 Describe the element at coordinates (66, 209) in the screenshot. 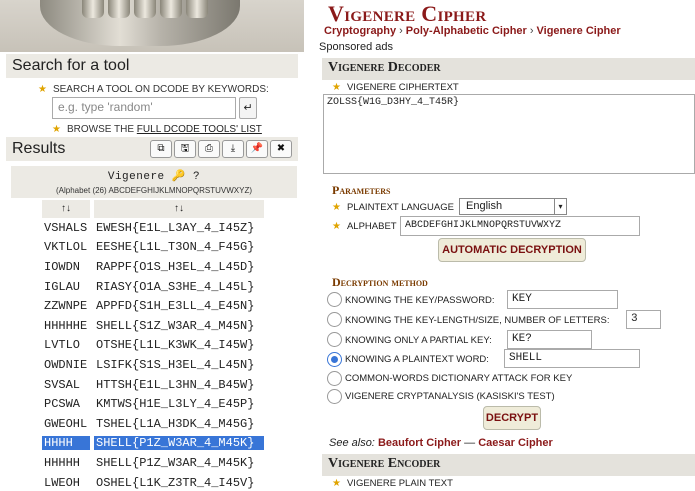

I see `sort-key-column: ↑↓` at that location.